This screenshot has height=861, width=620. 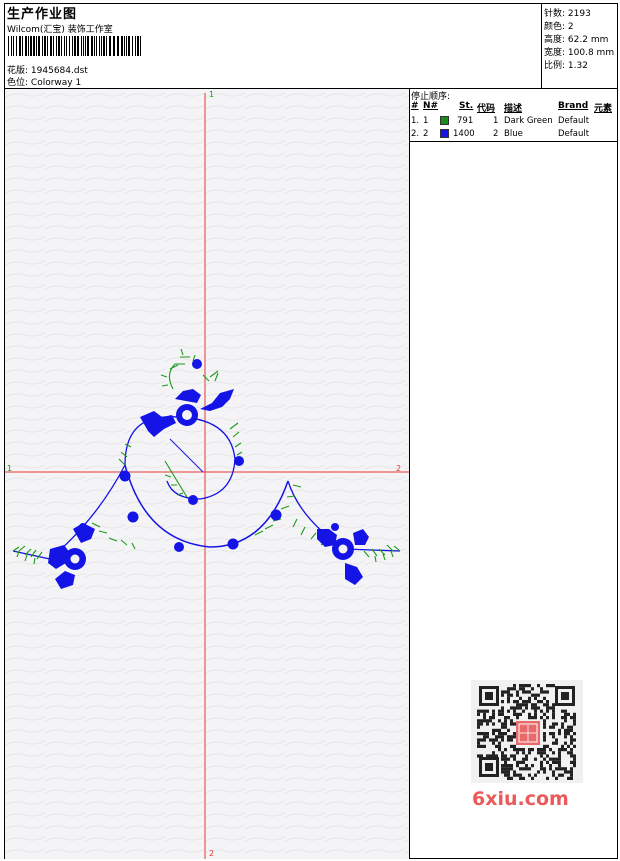 I want to click on row1-brand: Default, so click(x=574, y=121).